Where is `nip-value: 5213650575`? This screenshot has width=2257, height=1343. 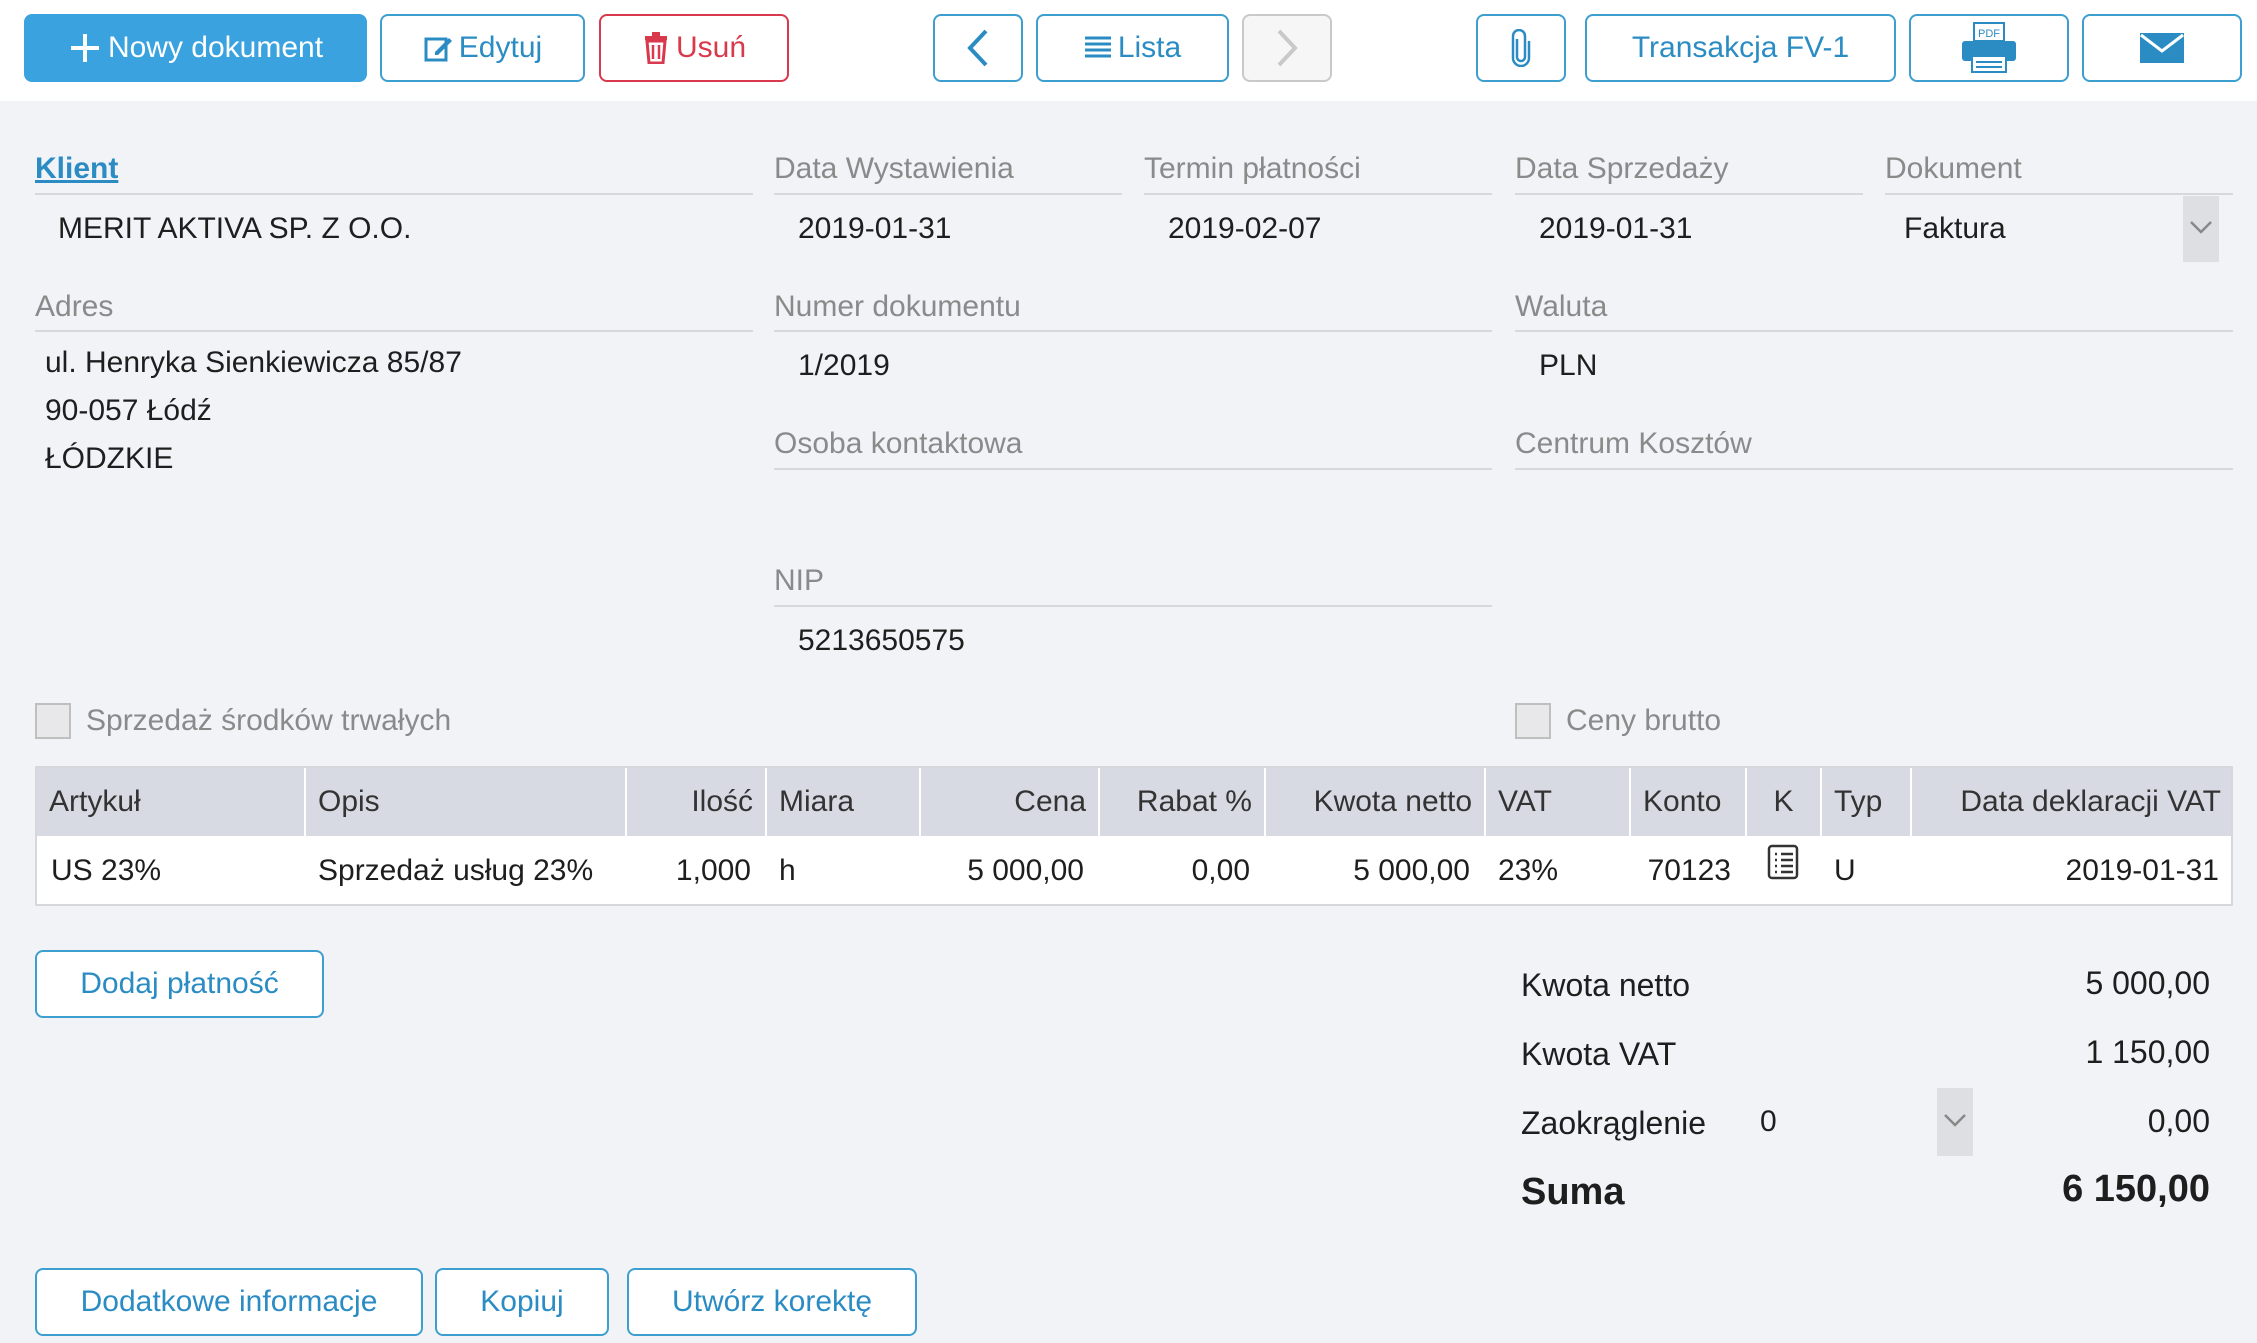
nip-value: 5213650575 is located at coordinates (881, 641).